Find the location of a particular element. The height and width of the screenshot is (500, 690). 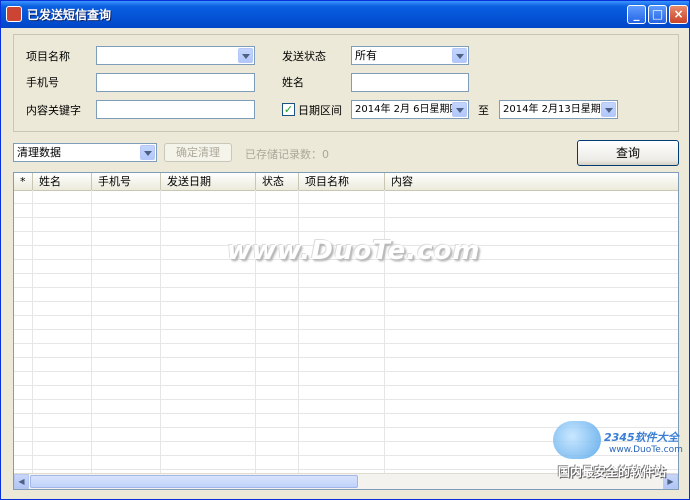

project-name-label: 项目名称 is located at coordinates (48, 56).